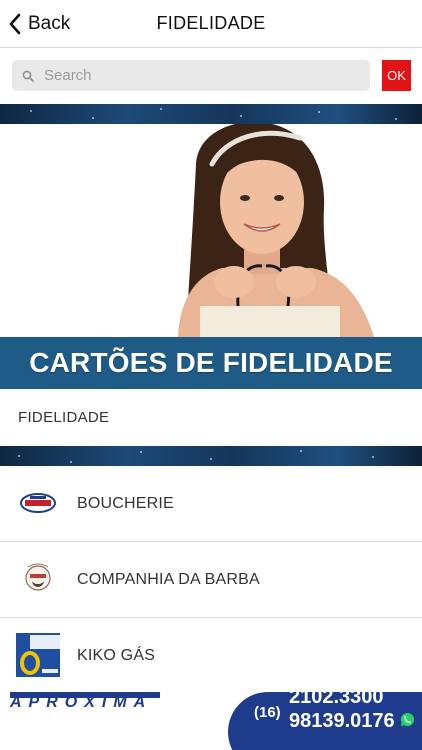 The height and width of the screenshot is (750, 422). I want to click on list-item-label: COMPANHIA DA BARBA, so click(168, 579).